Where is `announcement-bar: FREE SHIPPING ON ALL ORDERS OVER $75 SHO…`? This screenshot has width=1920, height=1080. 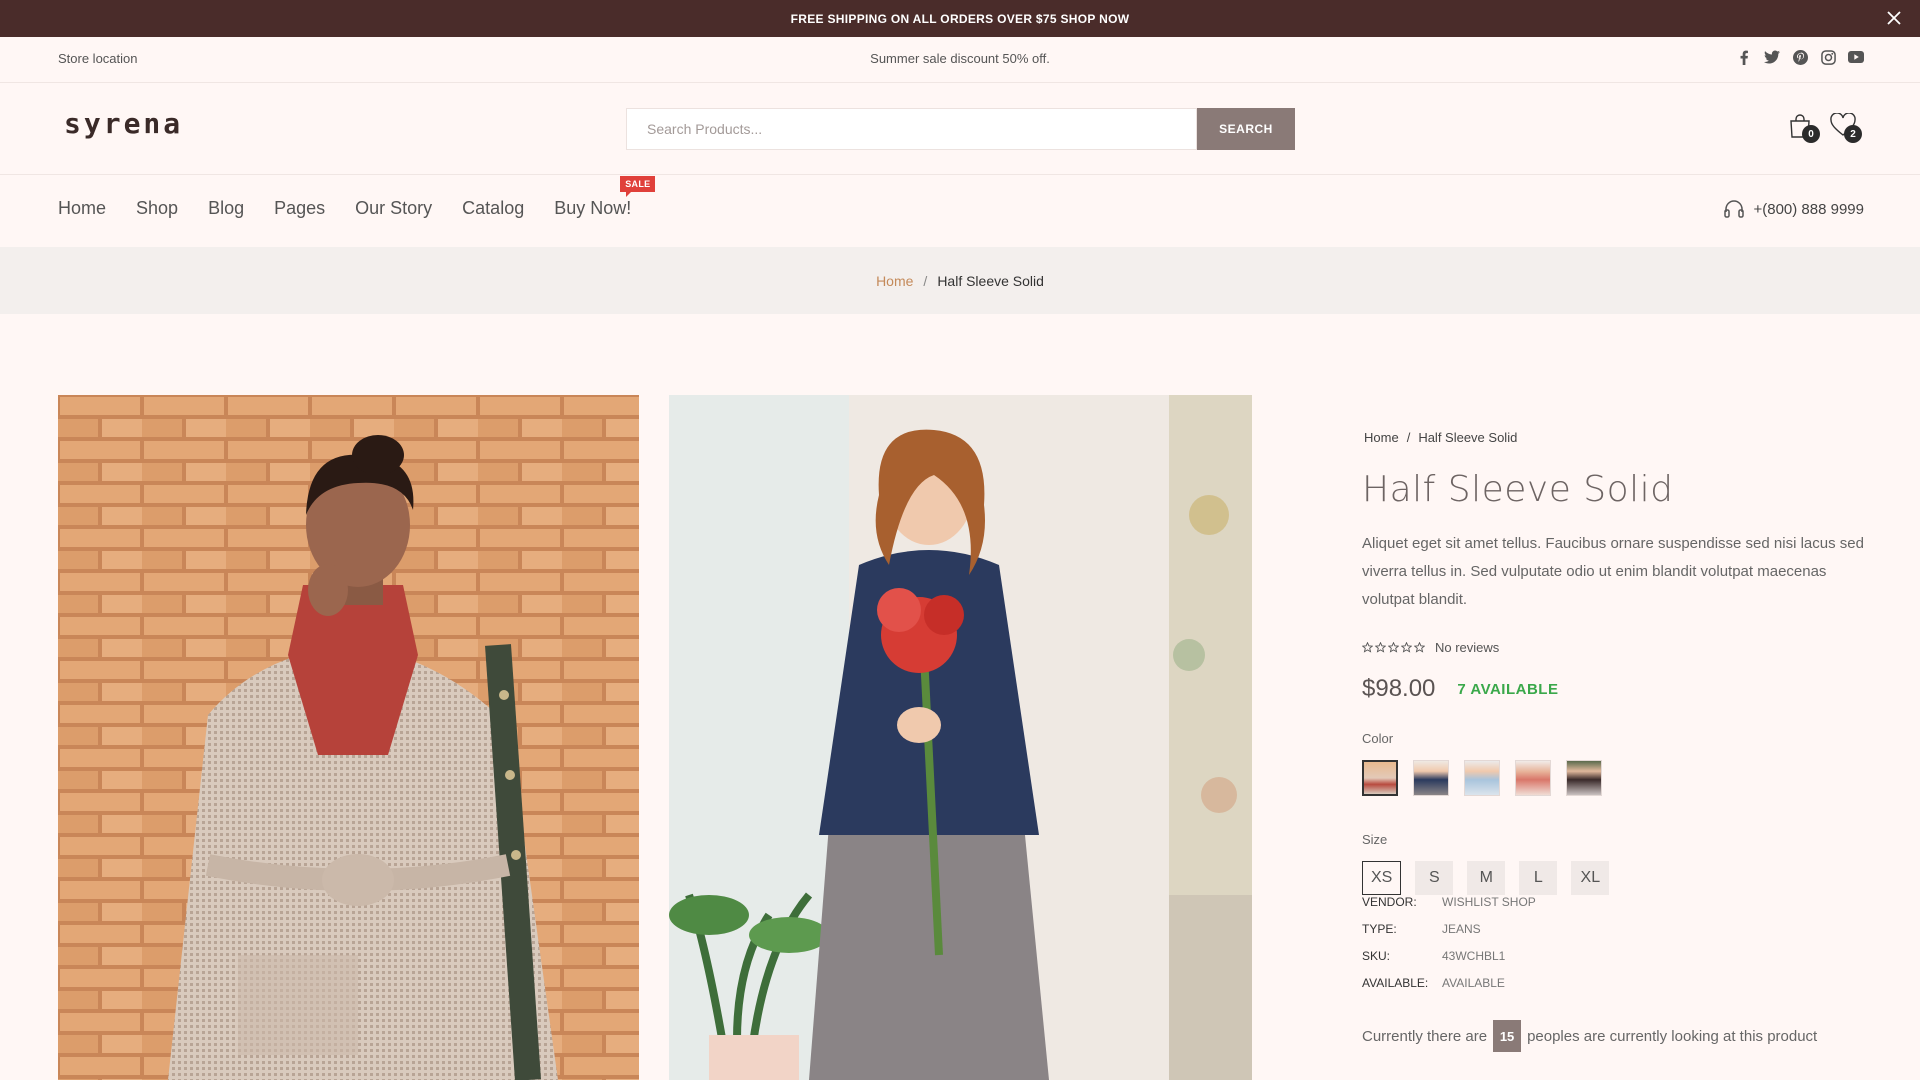 announcement-bar: FREE SHIPPING ON ALL ORDERS OVER $75 SHO… is located at coordinates (960, 18).